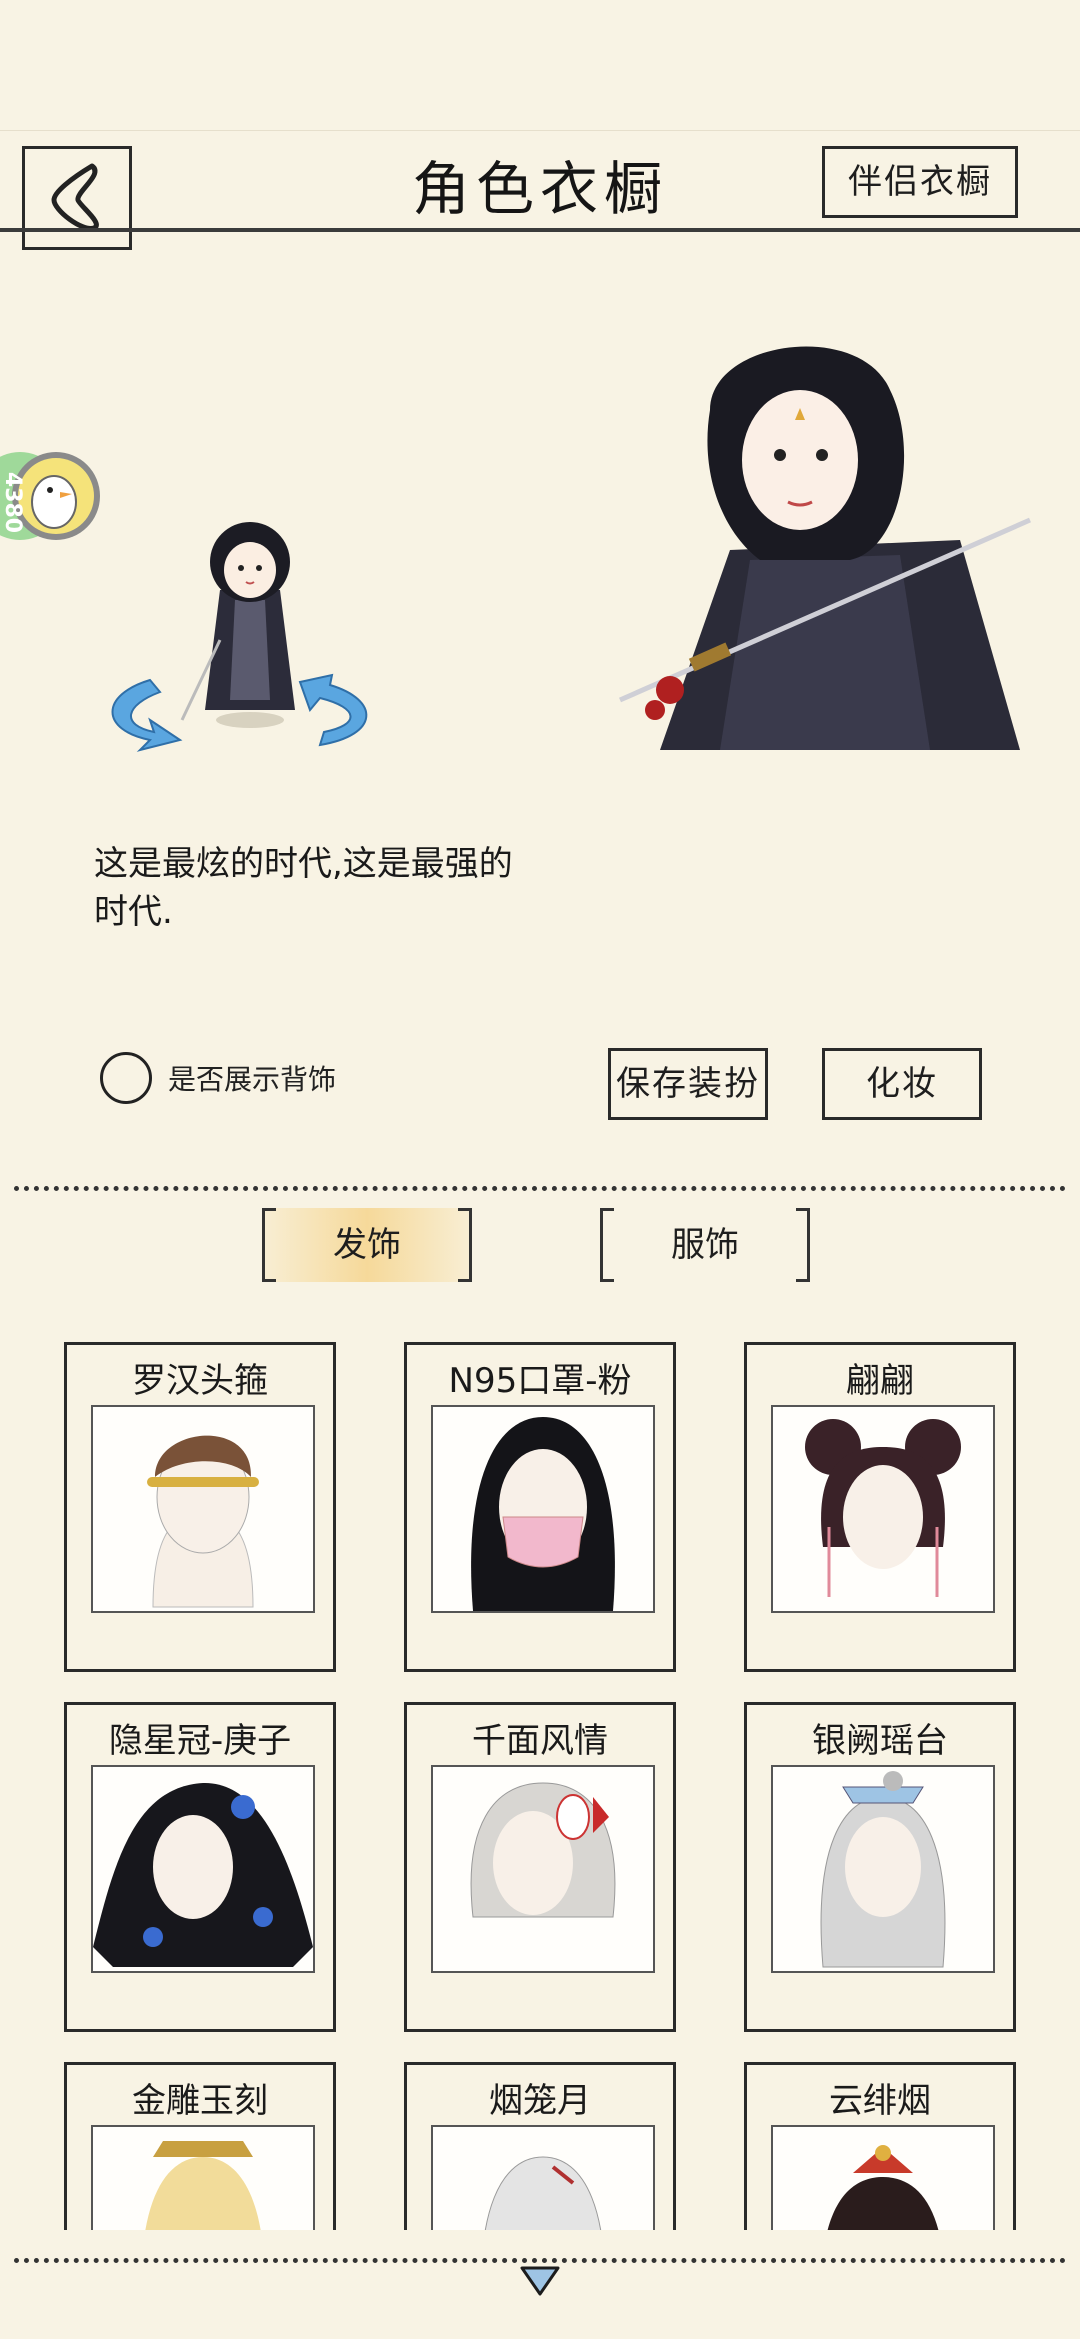  I want to click on tab-hair-accessories: 发饰, so click(367, 1245).